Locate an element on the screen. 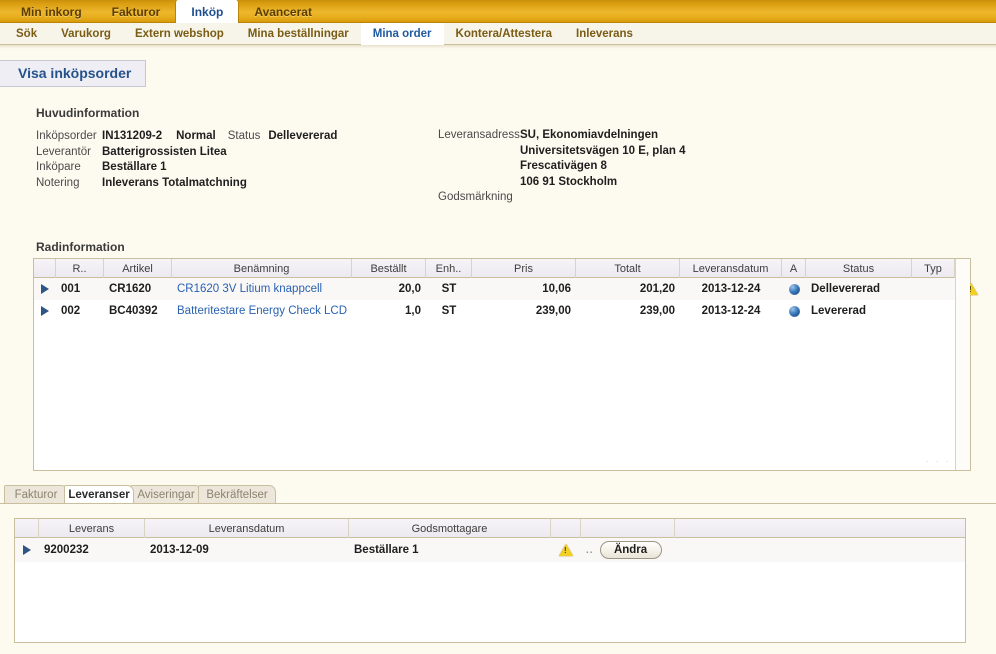 Image resolution: width=996 pixels, height=654 pixels. cell-text: 1,0 is located at coordinates (413, 311).